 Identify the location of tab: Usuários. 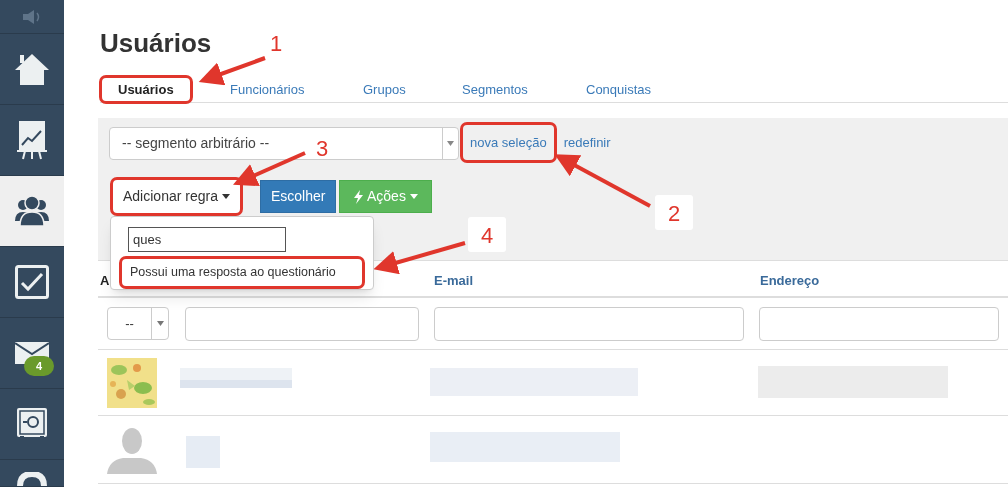
(146, 89).